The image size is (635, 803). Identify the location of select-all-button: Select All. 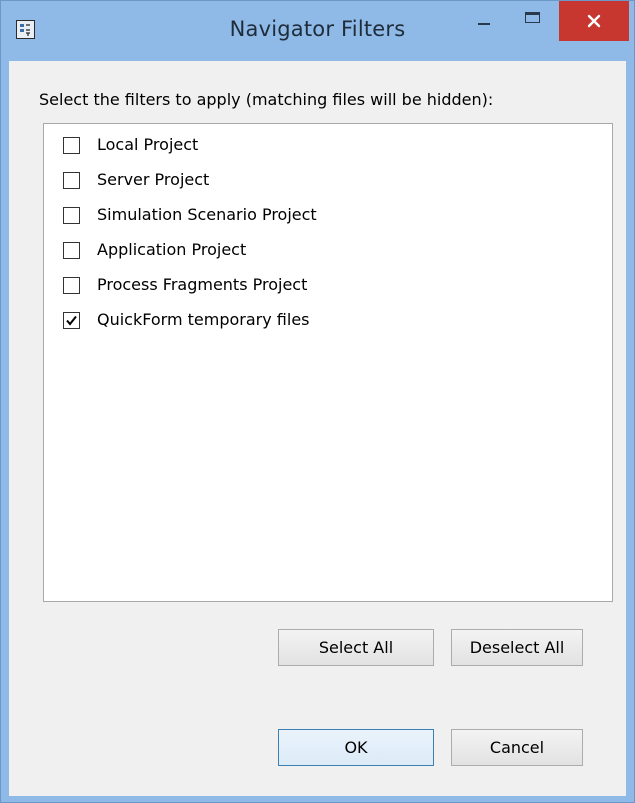
(356, 647).